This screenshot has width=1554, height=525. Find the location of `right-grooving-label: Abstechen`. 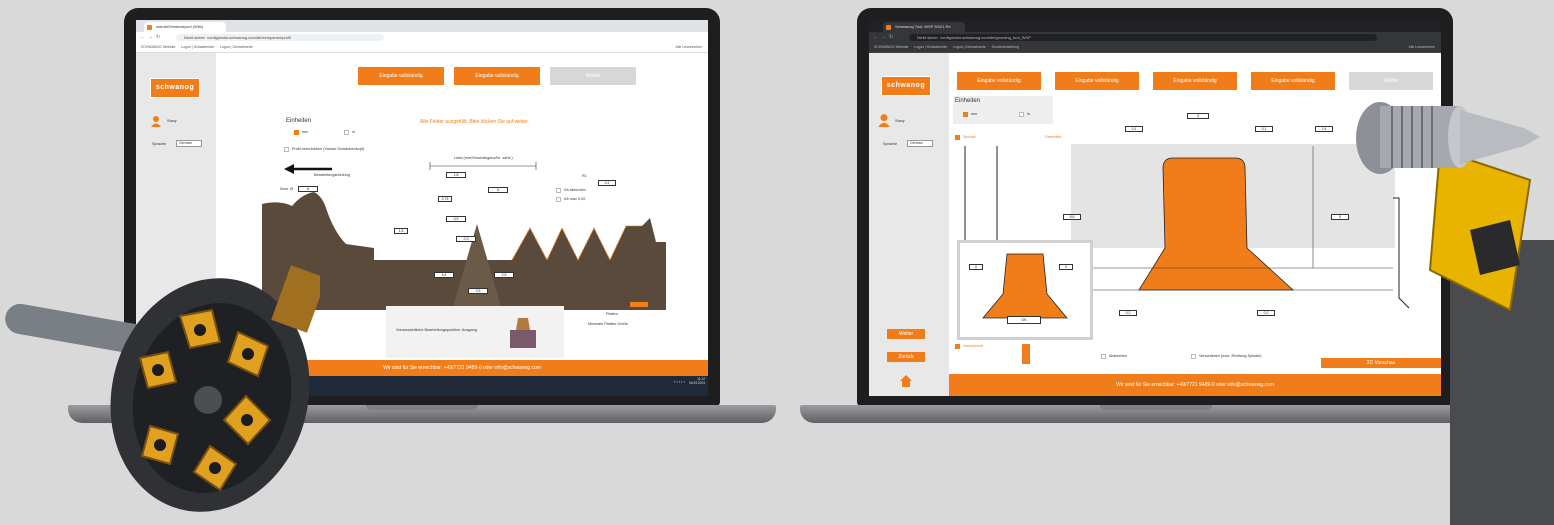

right-grooving-label: Abstechen is located at coordinates (1118, 356).